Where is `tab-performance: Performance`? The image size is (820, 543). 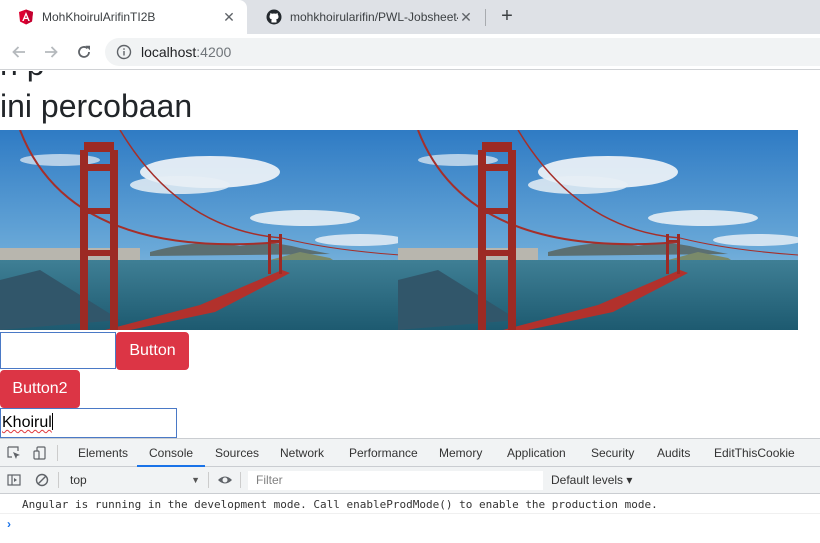 tab-performance: Performance is located at coordinates (383, 453).